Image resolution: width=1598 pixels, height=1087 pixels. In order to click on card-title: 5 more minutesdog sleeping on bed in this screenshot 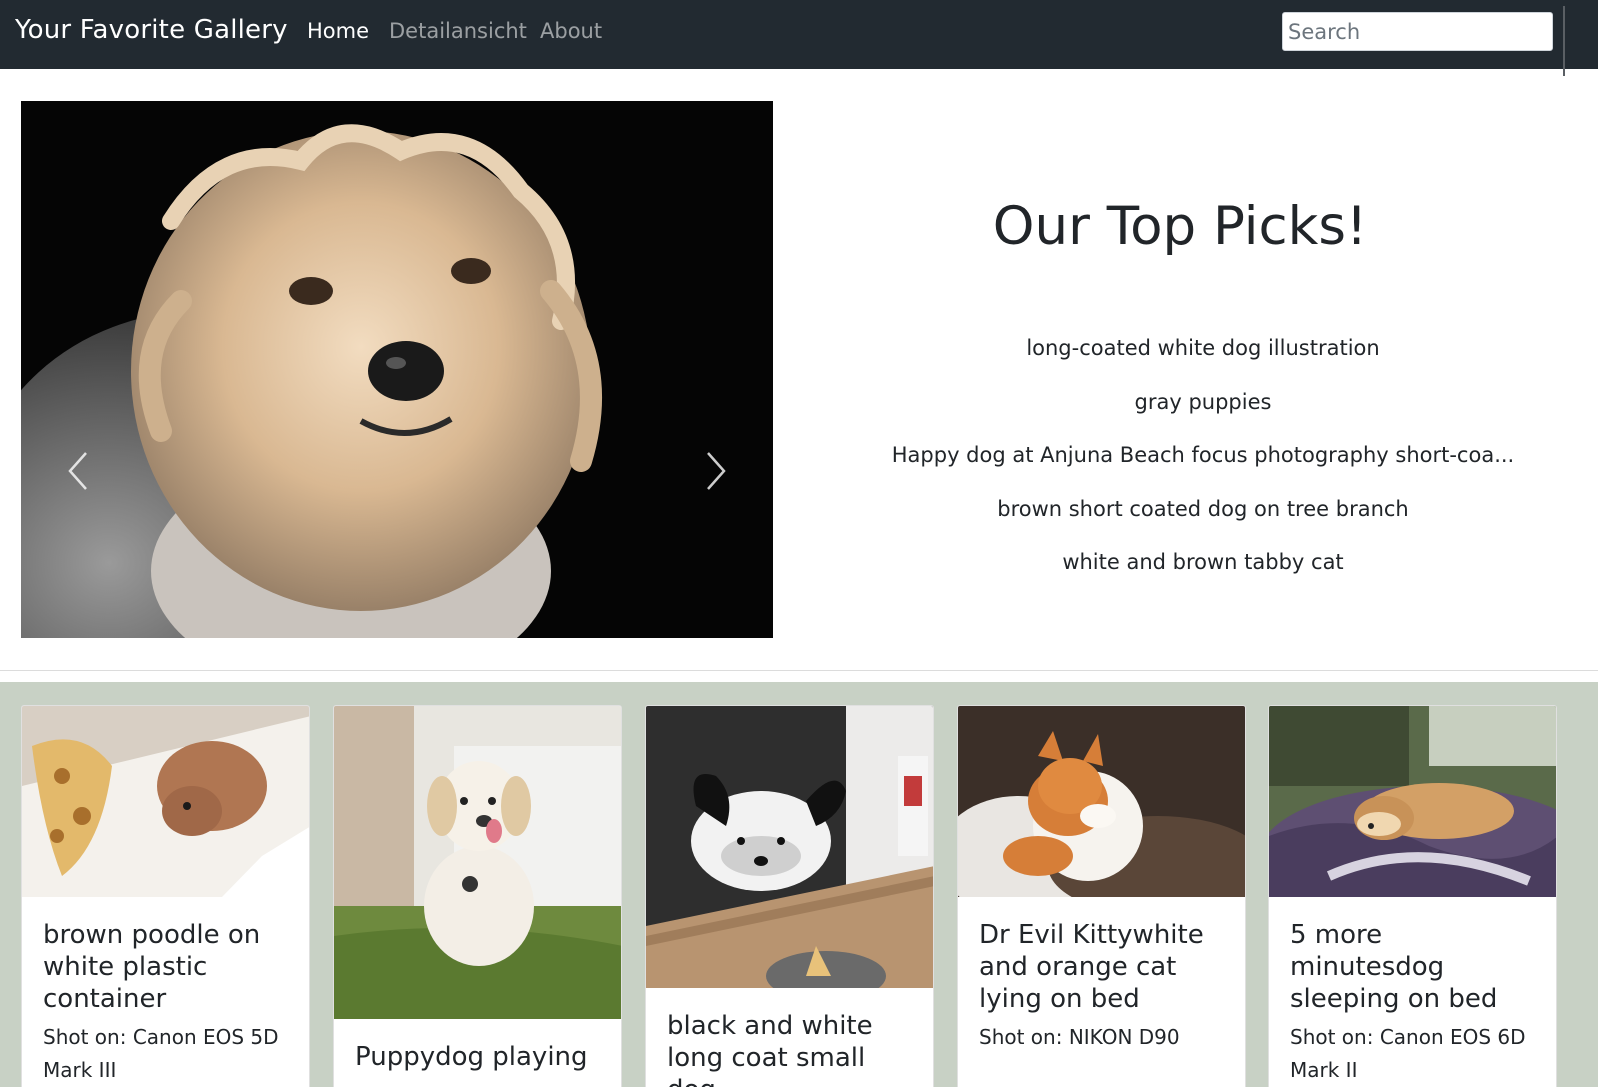, I will do `click(1394, 967)`.